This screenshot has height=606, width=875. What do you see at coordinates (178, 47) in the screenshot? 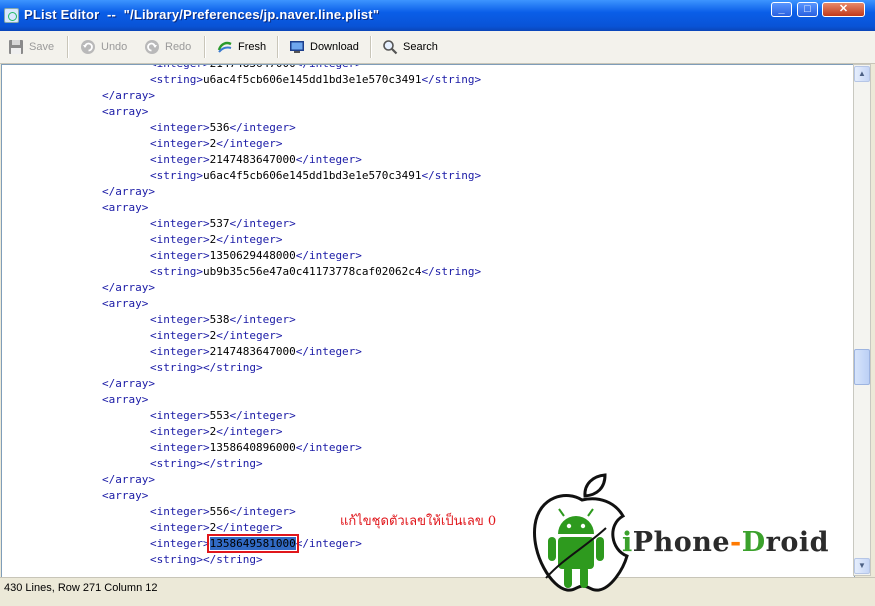
I see `redo-label: Redo` at bounding box center [178, 47].